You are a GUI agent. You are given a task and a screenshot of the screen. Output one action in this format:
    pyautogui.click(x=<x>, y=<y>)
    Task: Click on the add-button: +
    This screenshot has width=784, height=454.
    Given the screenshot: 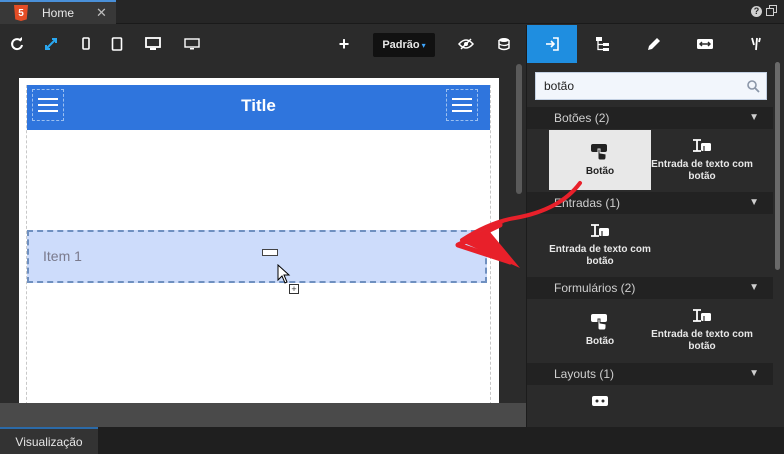 What is the action you would take?
    pyautogui.click(x=344, y=44)
    